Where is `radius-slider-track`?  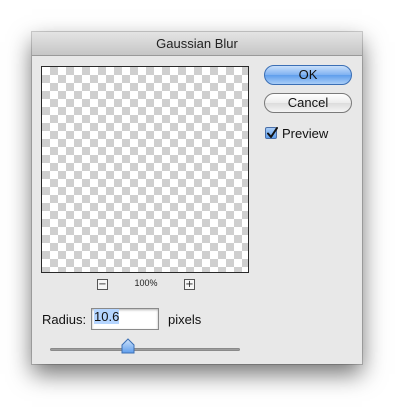
radius-slider-track is located at coordinates (145, 349).